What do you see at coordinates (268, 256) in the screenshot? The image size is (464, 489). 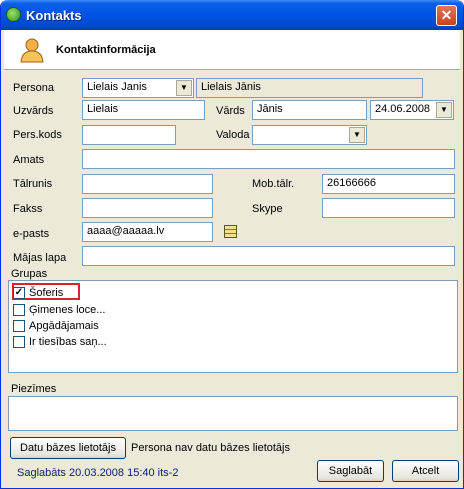 I see `majaslapa-field` at bounding box center [268, 256].